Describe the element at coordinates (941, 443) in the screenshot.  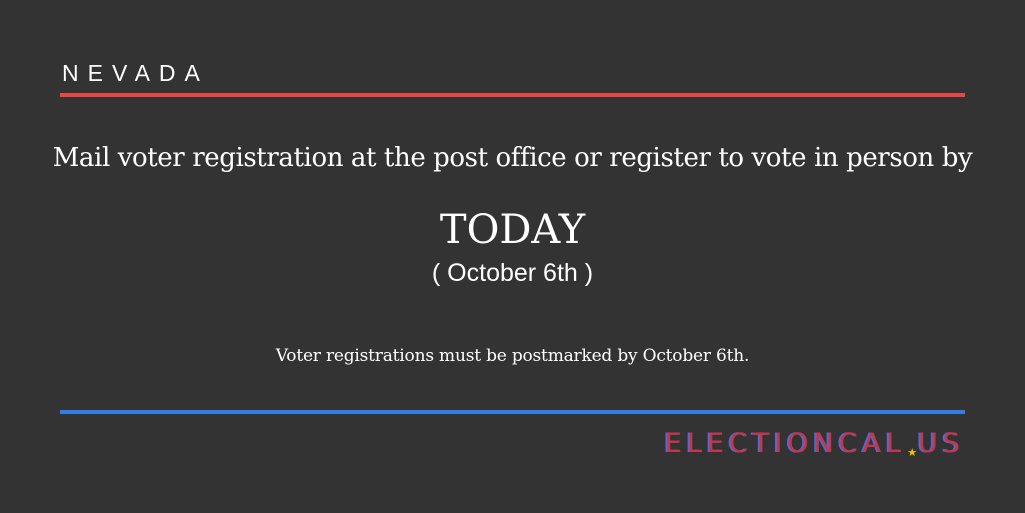
I see `brand-tld: US` at that location.